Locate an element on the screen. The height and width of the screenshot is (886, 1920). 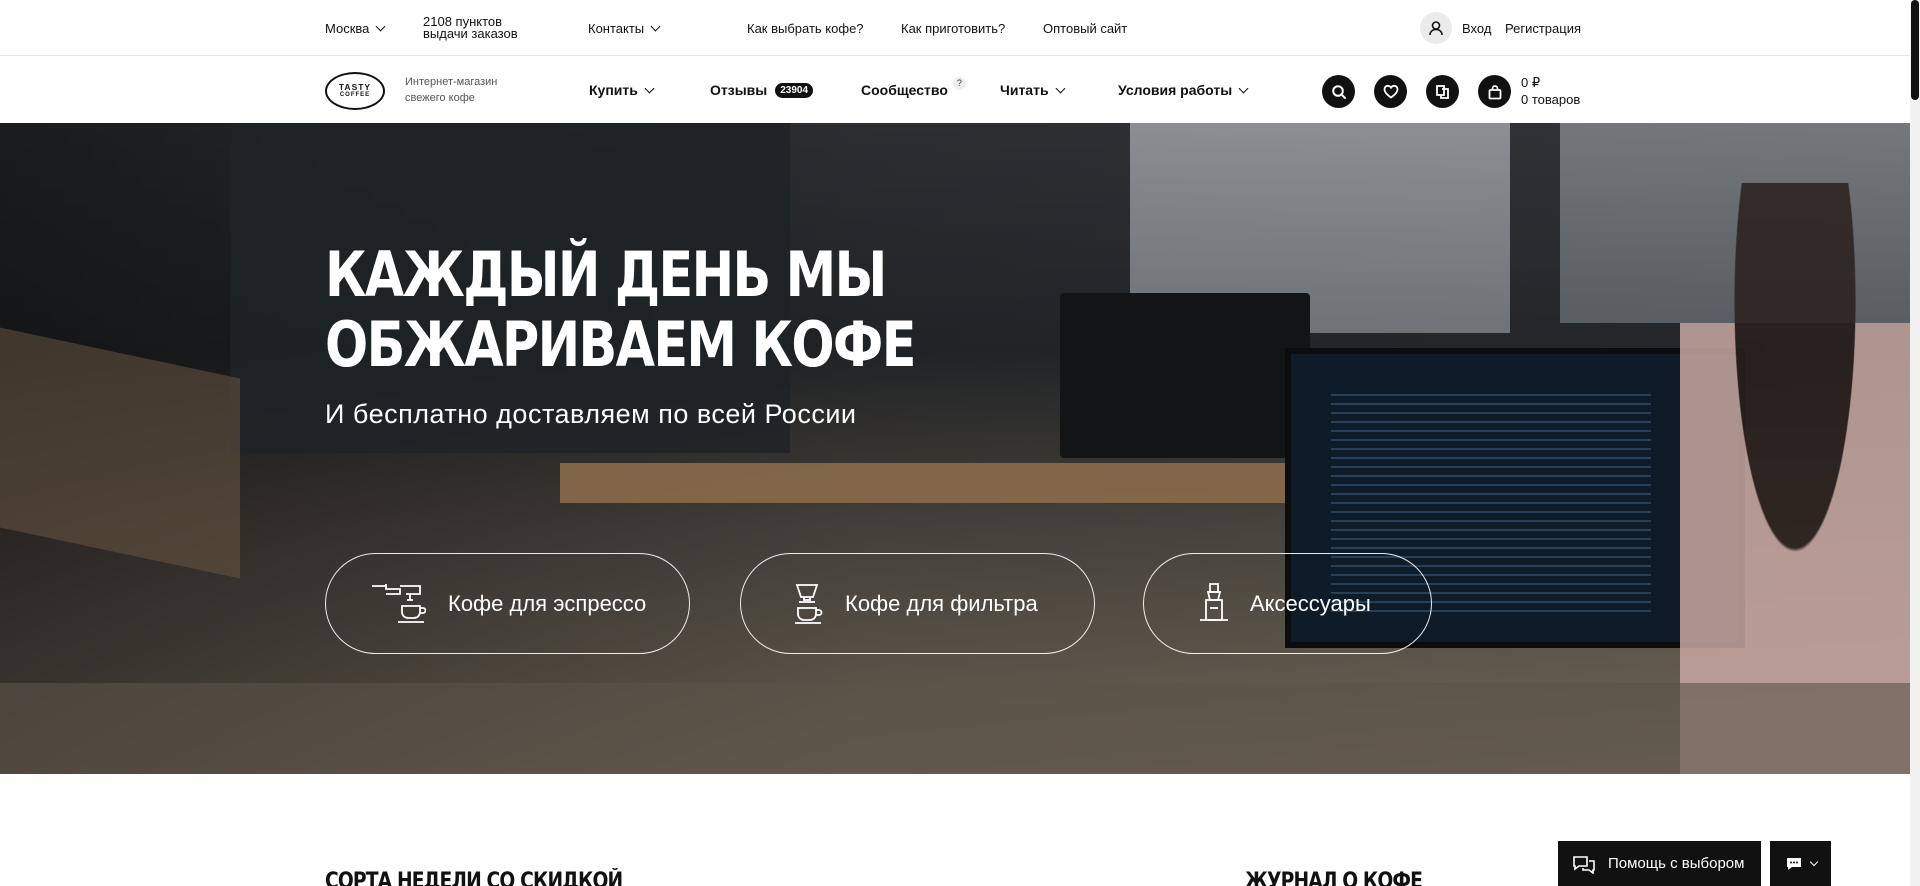
nav-terms-label: Условия работы is located at coordinates (1175, 90).